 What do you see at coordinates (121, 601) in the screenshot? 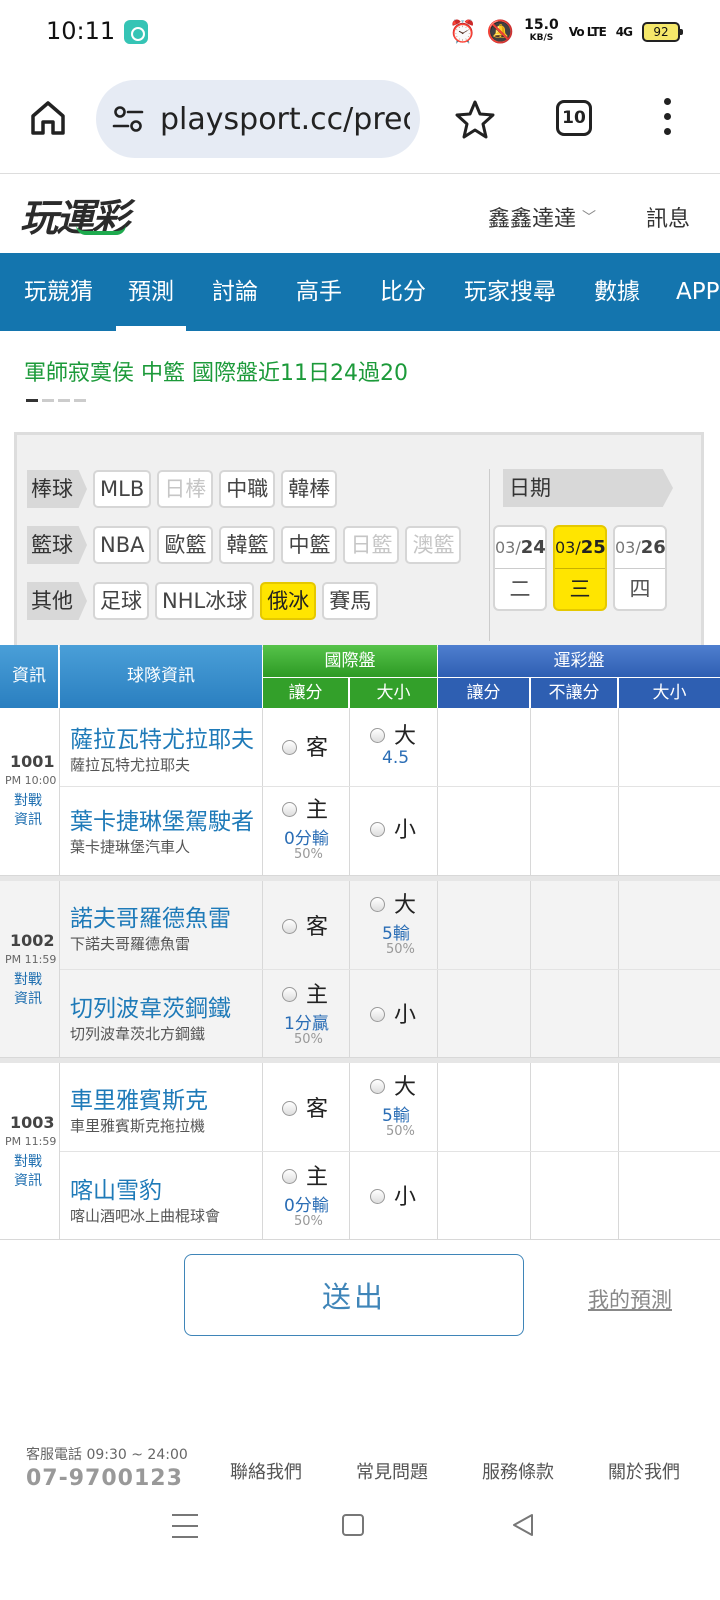
I see `filter-chip-soccer: 足球` at bounding box center [121, 601].